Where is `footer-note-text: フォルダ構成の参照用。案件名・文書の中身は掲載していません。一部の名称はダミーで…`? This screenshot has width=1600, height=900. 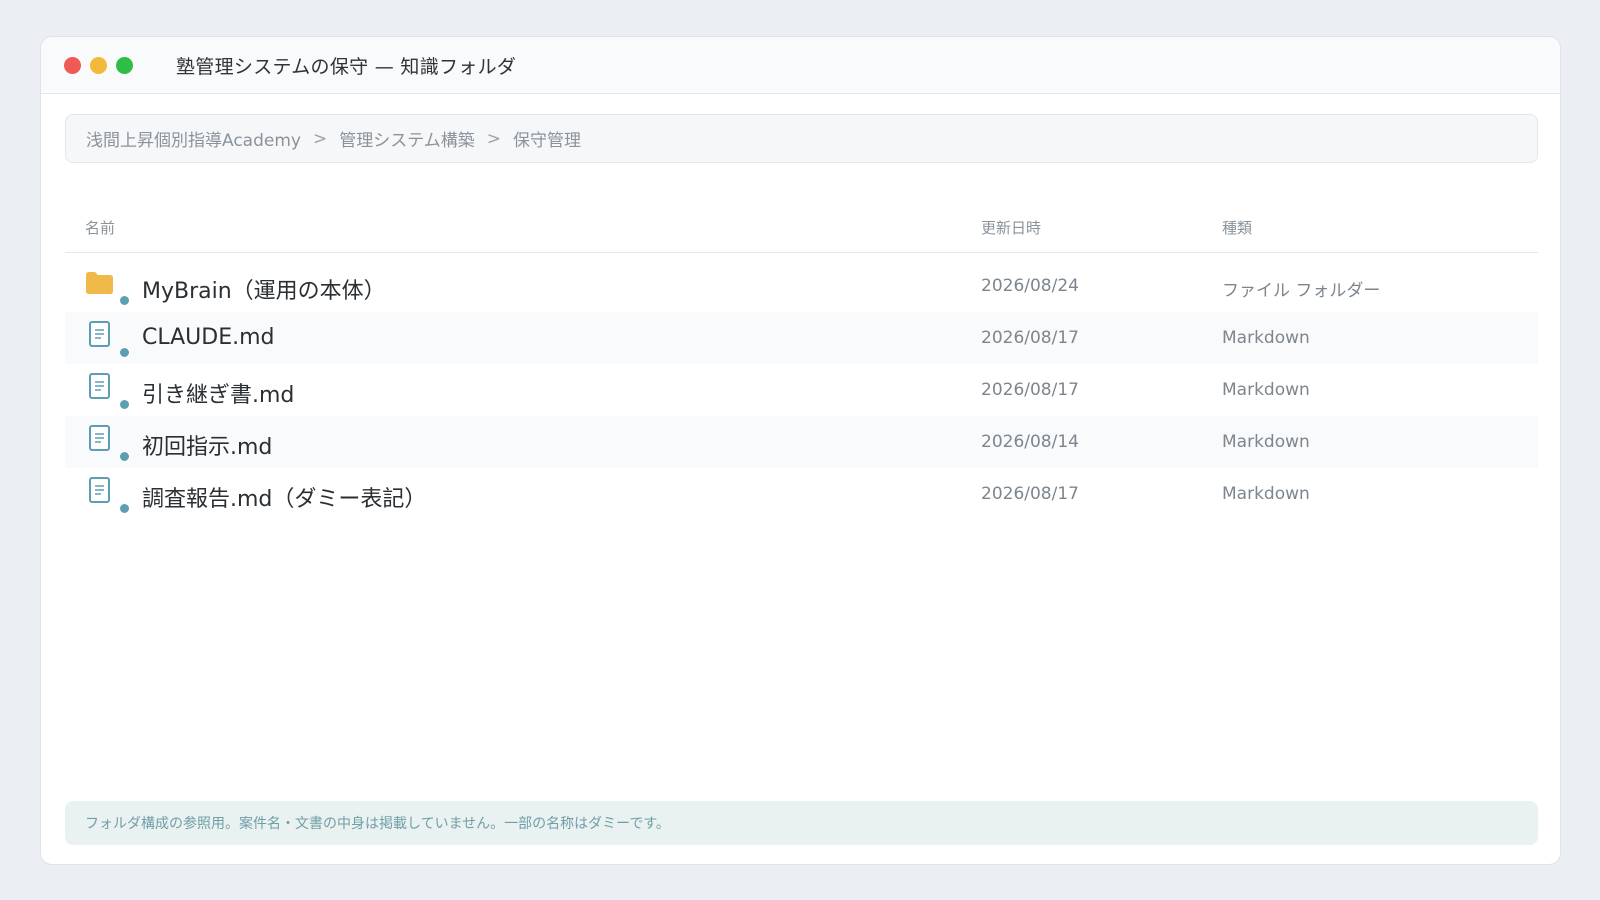
footer-note-text: フォルダ構成の参照用。案件名・文書の中身は掲載していません。一部の名称はダミーで… is located at coordinates (377, 824).